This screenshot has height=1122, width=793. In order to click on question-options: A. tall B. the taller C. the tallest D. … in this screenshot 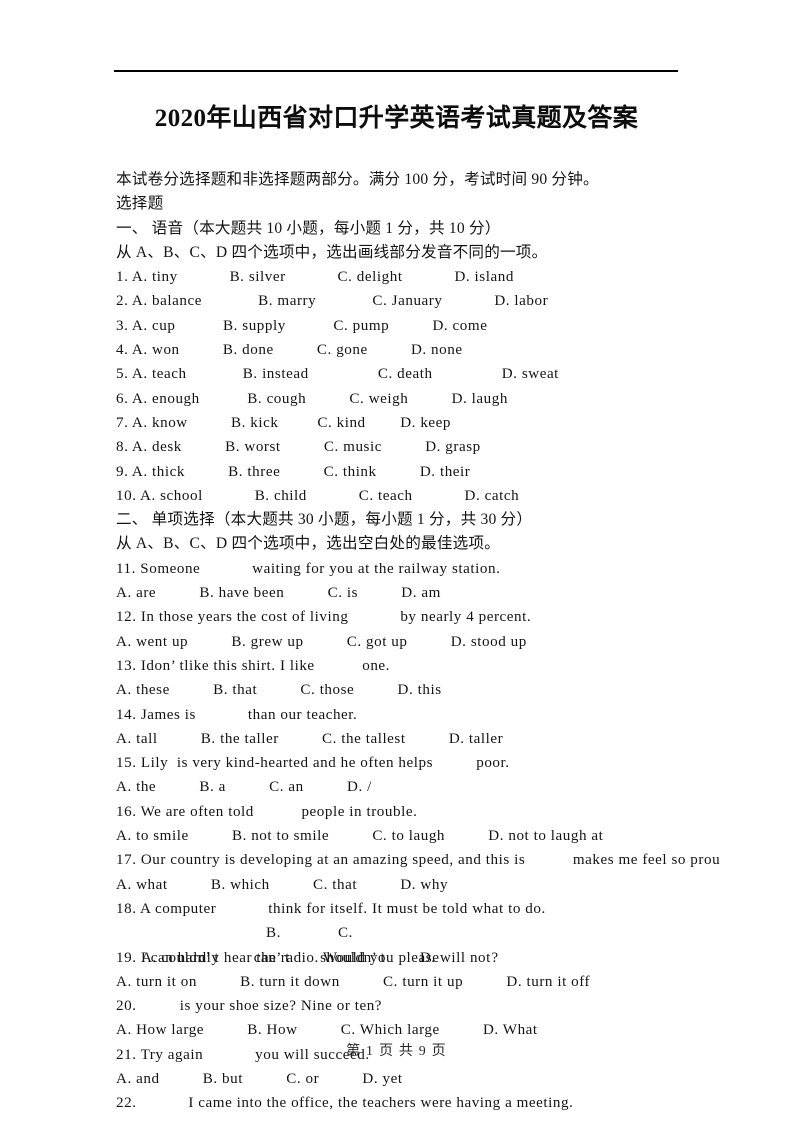, I will do `click(310, 738)`.